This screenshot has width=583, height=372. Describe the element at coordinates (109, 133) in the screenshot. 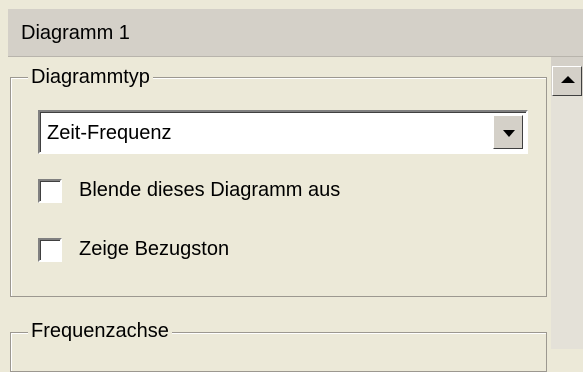

I see `diagram-type-selected-value: Zeit-Frequenz` at that location.